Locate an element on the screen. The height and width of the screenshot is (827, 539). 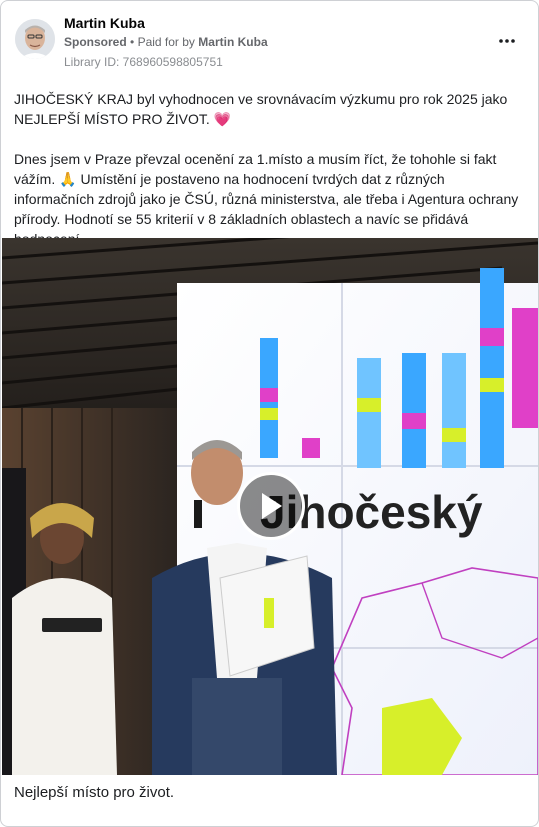
author-name: Martin Kuba is located at coordinates (104, 23).